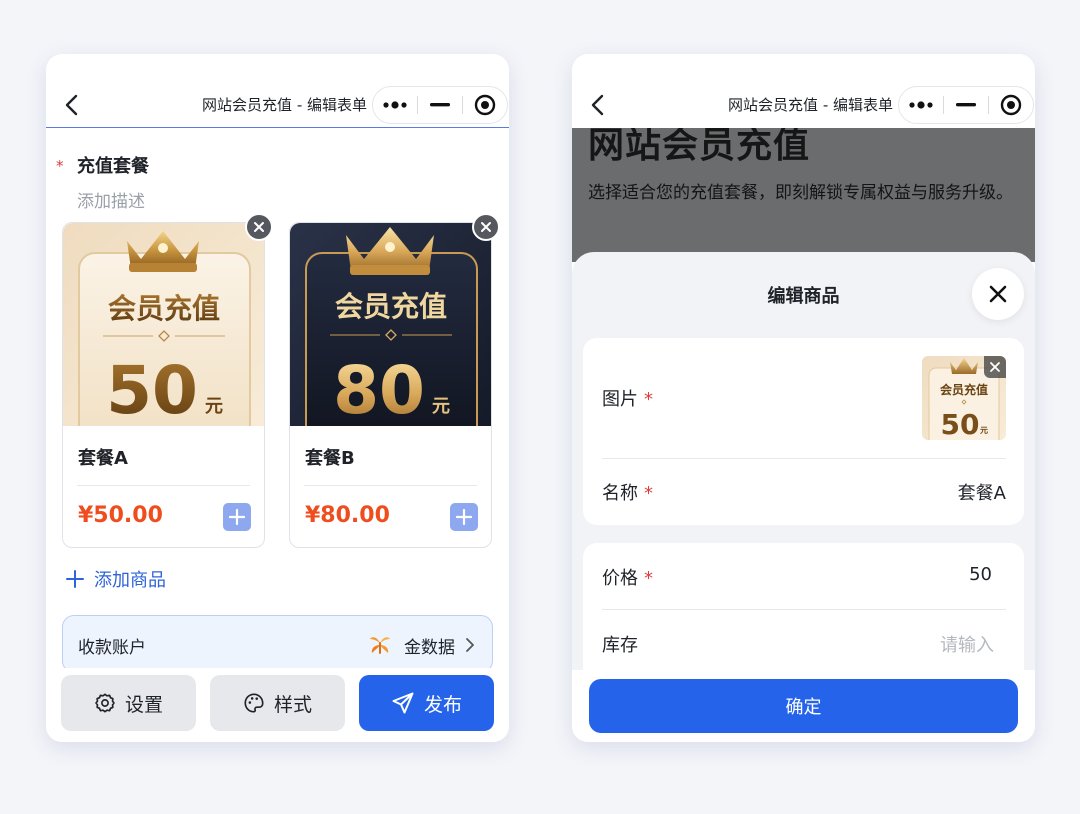 The height and width of the screenshot is (814, 1080). What do you see at coordinates (403, 703) in the screenshot?
I see `send-icon` at bounding box center [403, 703].